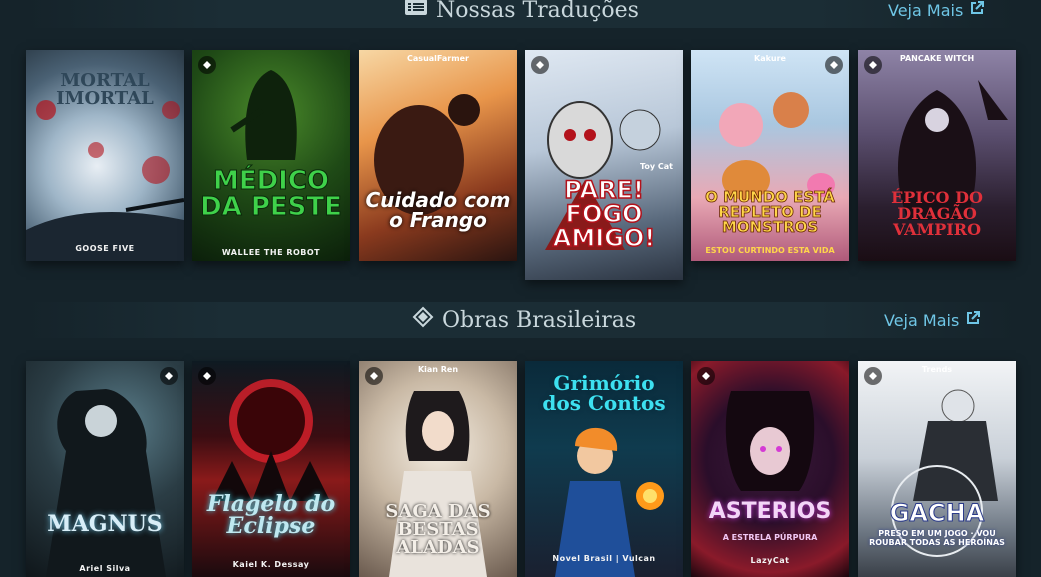  I want to click on section-title-obras: Obras Brasileiras, so click(524, 320).